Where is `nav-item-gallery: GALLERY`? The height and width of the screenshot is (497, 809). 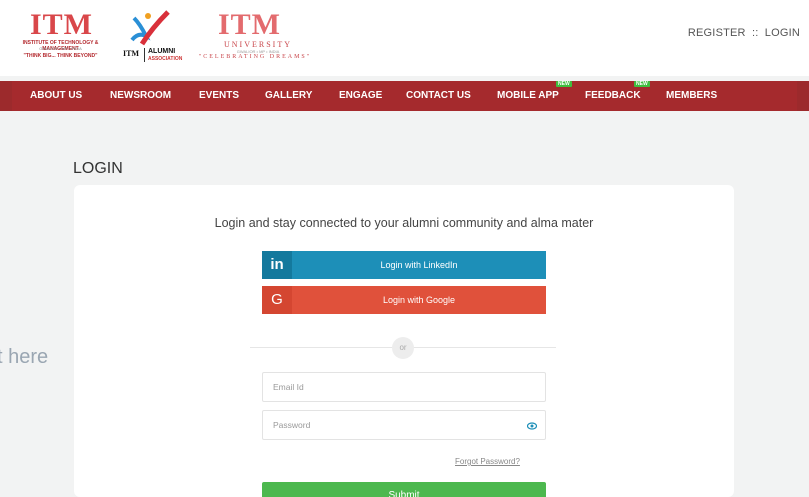
nav-item-gallery: GALLERY is located at coordinates (288, 96).